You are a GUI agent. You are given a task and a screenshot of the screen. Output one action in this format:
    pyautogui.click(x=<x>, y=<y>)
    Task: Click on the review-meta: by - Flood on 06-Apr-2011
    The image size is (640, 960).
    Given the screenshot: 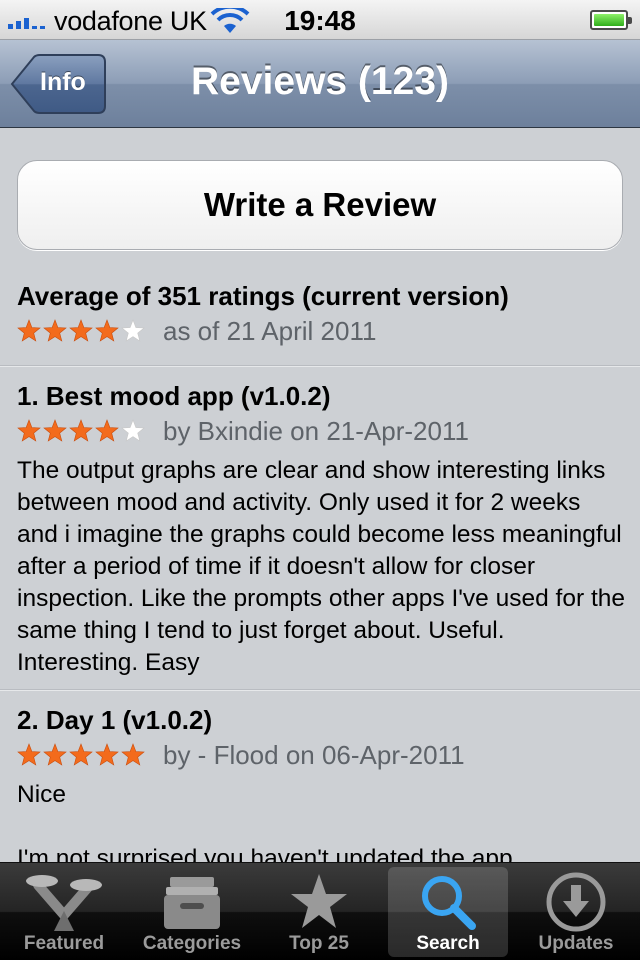 What is the action you would take?
    pyautogui.click(x=241, y=755)
    